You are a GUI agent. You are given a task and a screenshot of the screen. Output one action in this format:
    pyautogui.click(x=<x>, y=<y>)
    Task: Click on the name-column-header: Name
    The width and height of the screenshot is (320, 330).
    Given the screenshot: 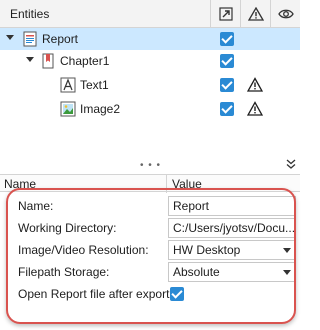 What is the action you would take?
    pyautogui.click(x=20, y=184)
    